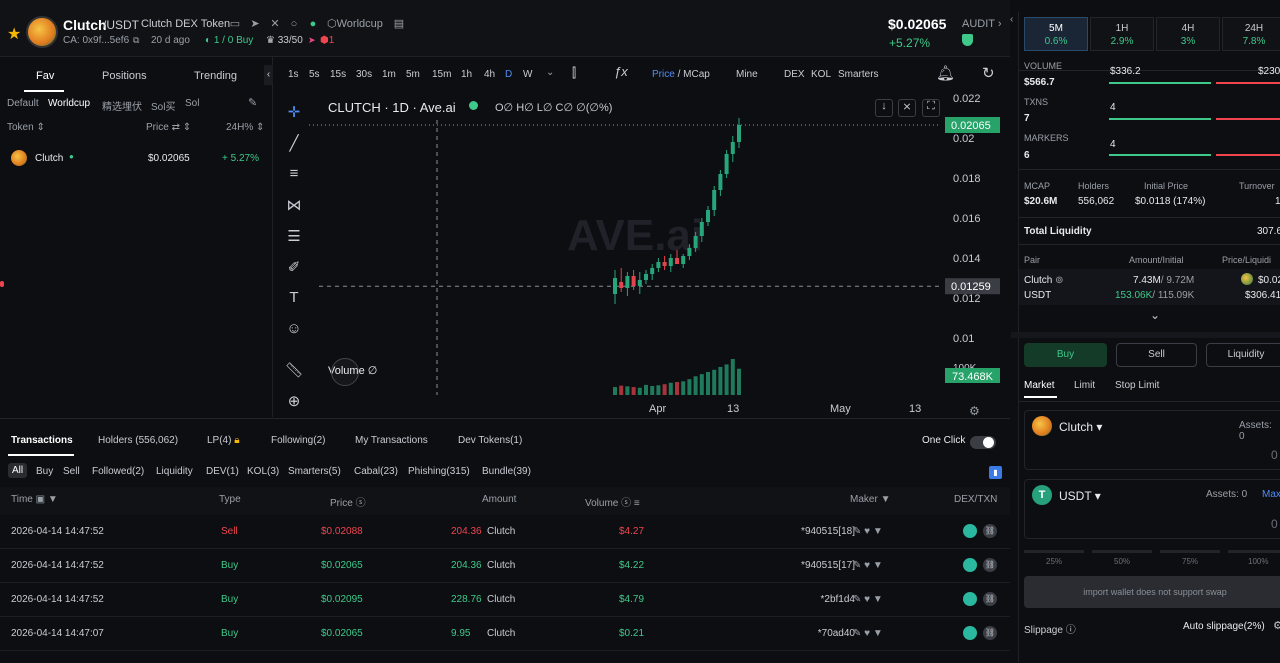 The width and height of the screenshot is (1280, 663). I want to click on cell-maker: *2bf1d4, so click(838, 599).